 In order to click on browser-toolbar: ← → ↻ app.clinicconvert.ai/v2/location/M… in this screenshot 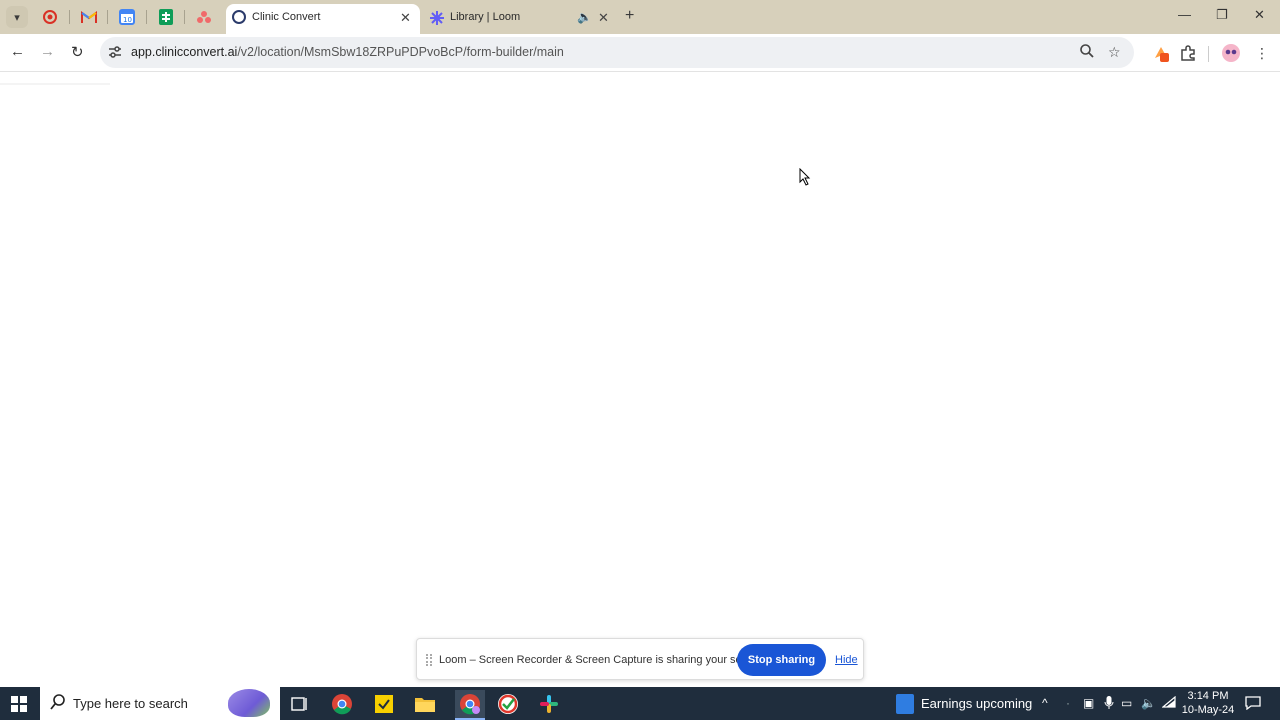, I will do `click(640, 53)`.